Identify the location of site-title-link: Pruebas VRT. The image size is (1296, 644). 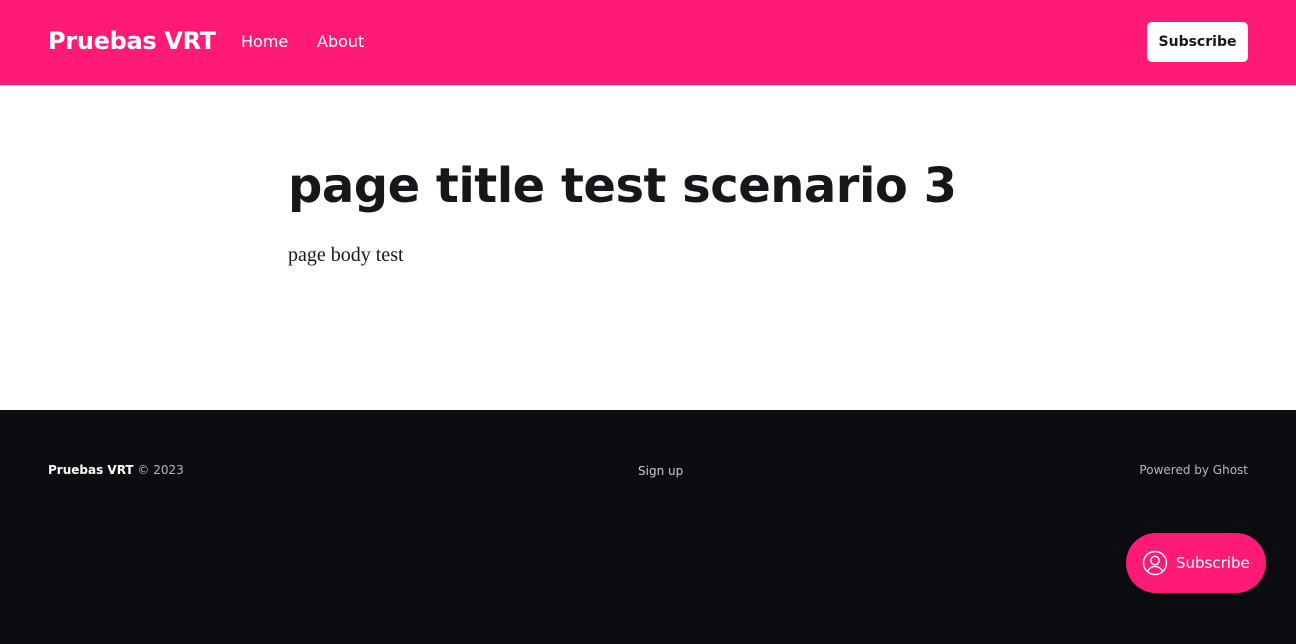
(132, 41).